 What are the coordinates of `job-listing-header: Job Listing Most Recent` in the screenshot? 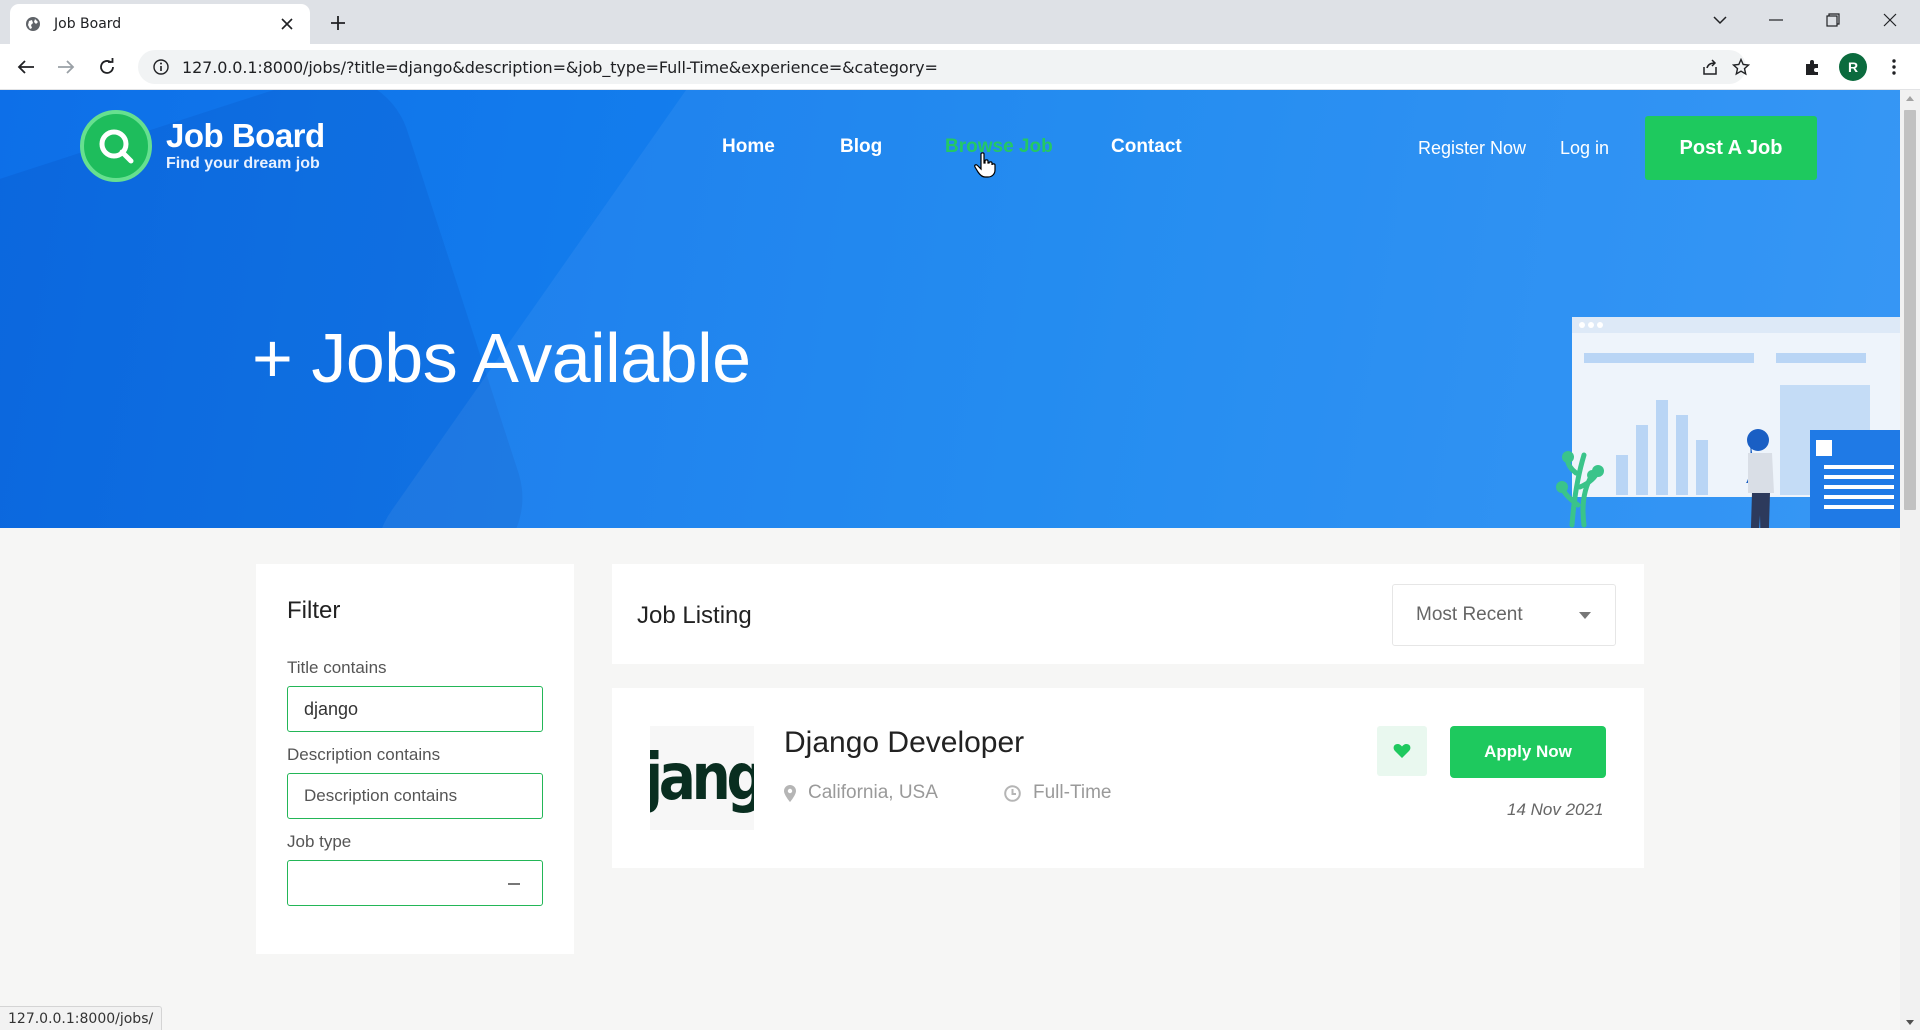 It's located at (1128, 614).